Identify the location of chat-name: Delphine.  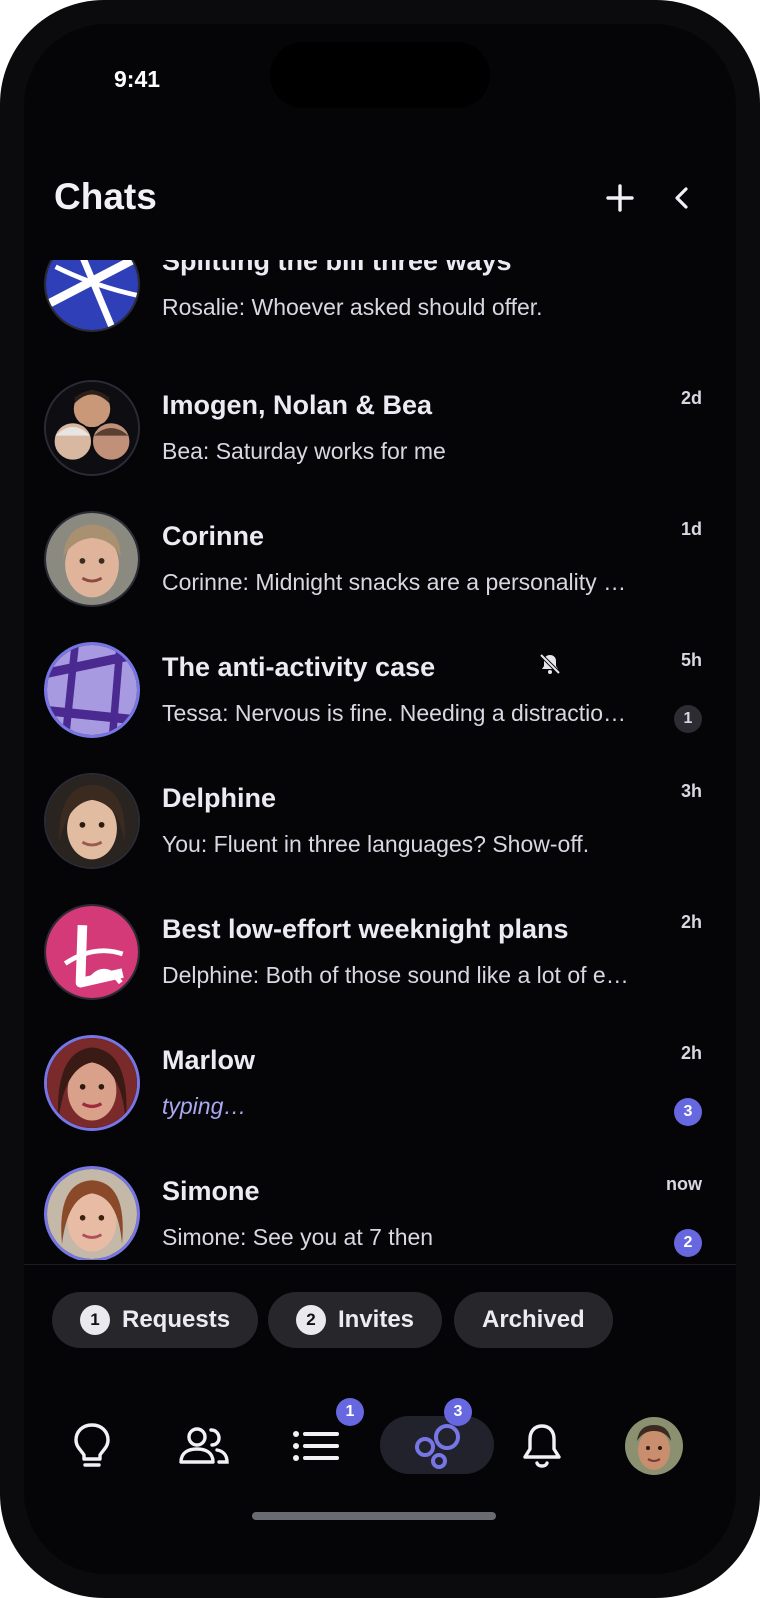
(219, 798).